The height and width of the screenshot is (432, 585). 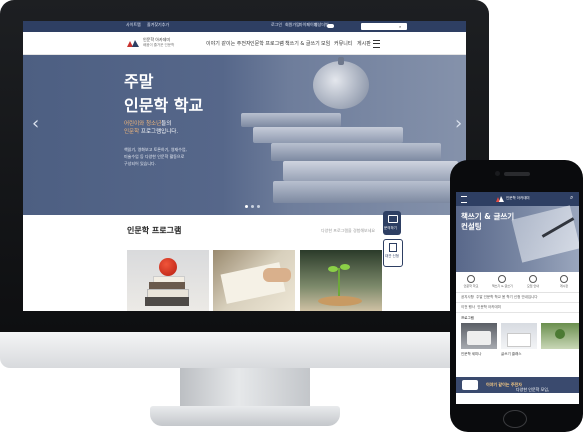 I want to click on banner-text: 다양한 인문학 모임, 이야기 같이는 주전자, so click(x=517, y=387).